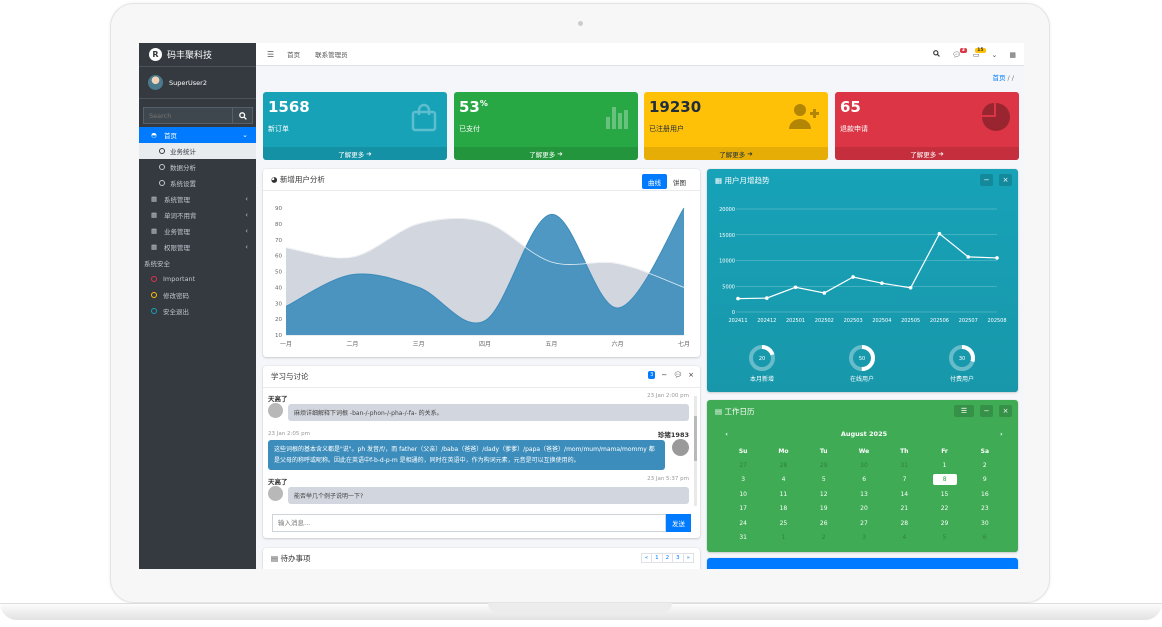 This screenshot has height=627, width=1162. I want to click on calendar-day: 9, so click(985, 479).